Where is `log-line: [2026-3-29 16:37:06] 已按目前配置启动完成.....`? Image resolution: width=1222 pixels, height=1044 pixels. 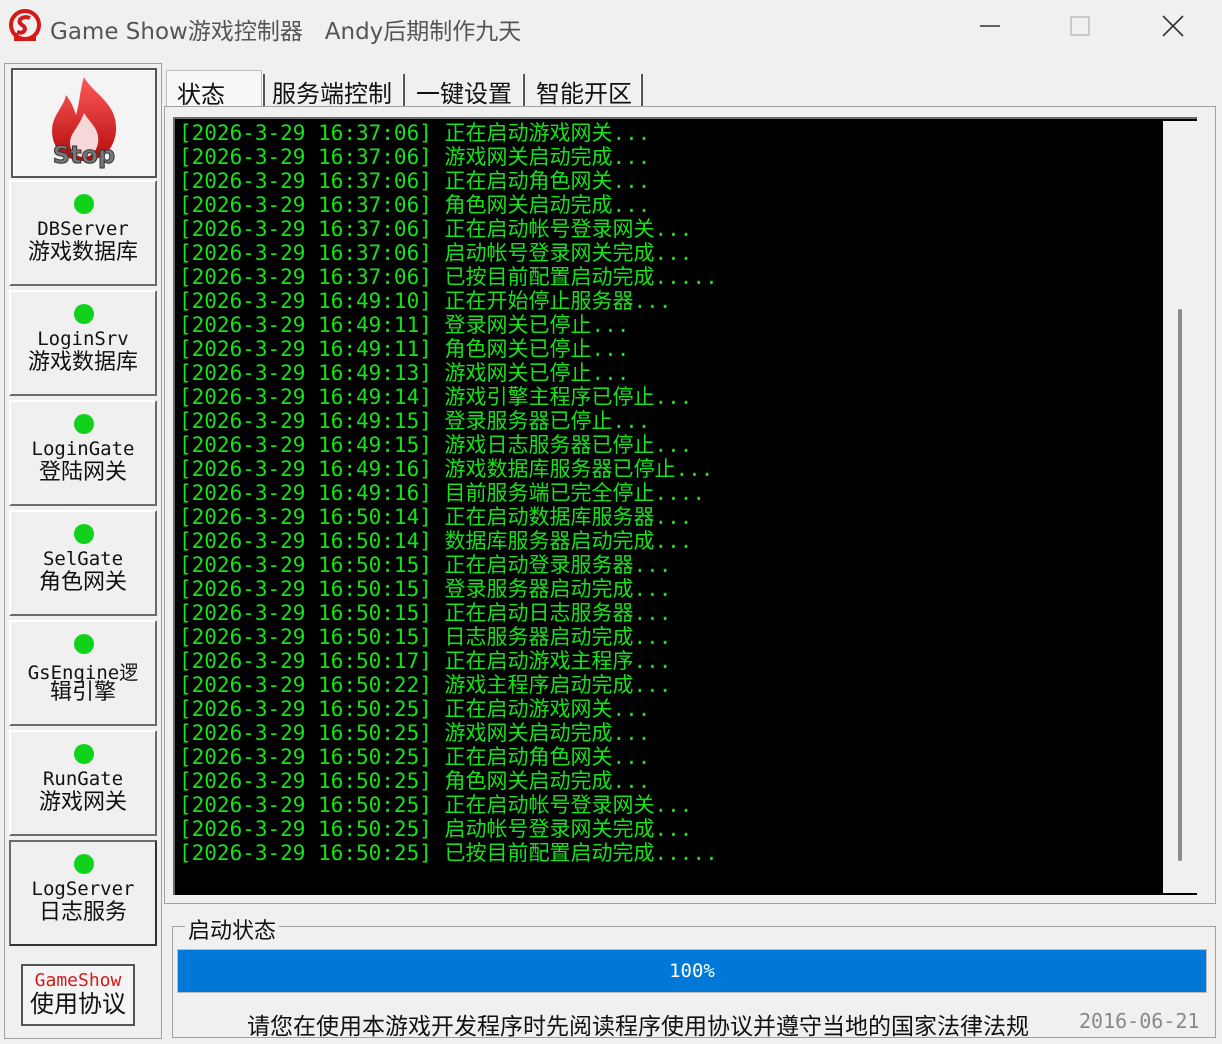 log-line: [2026-3-29 16:37:06] 已按目前配置启动完成..... is located at coordinates (448, 277).